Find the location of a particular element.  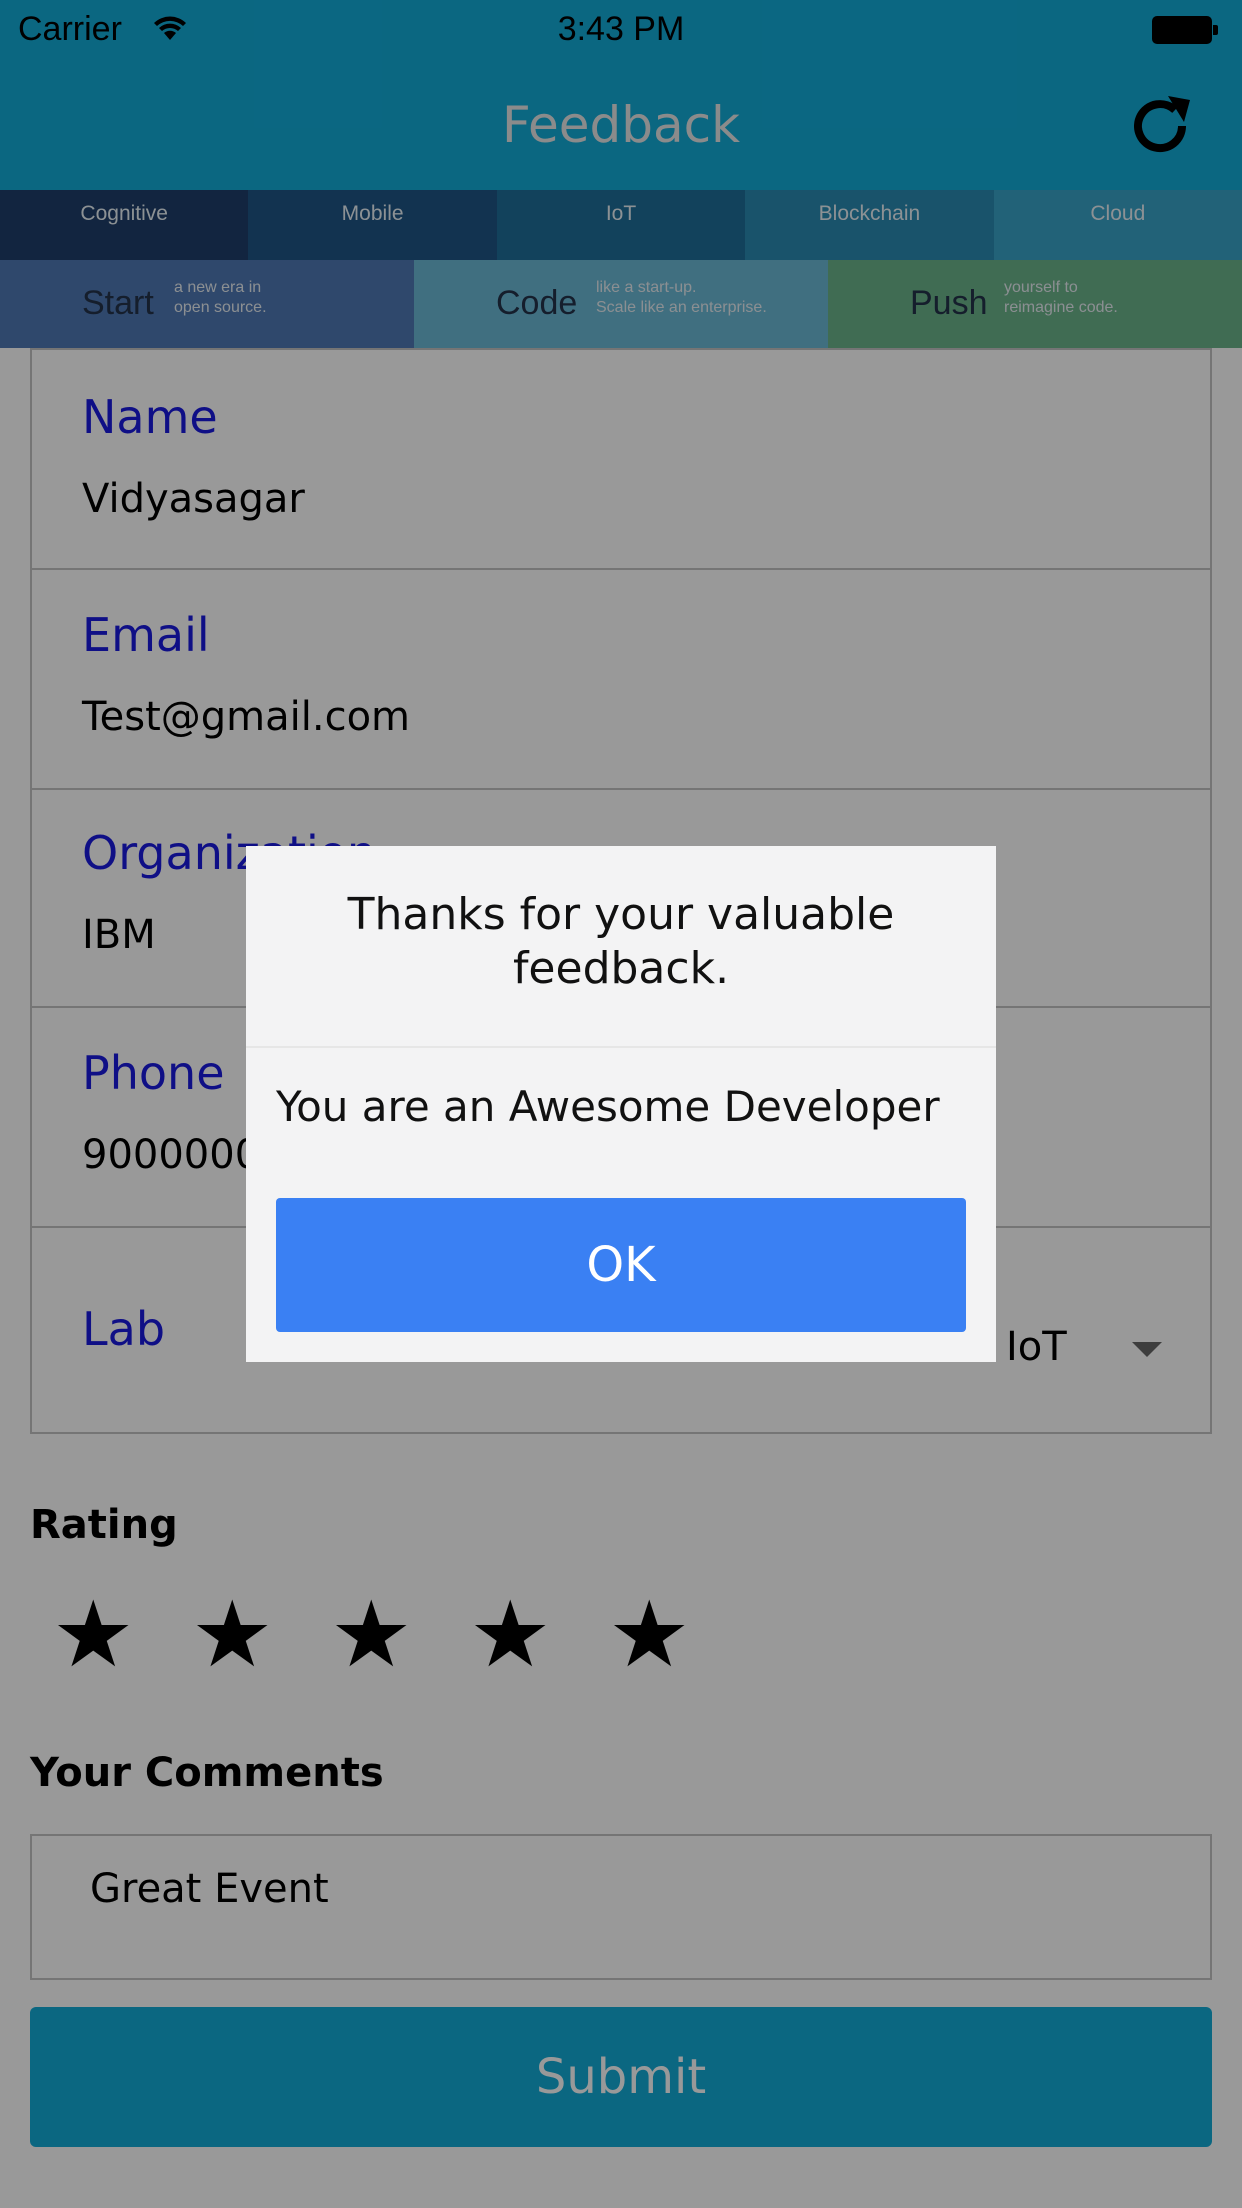

ok-button: OK is located at coordinates (621, 1265).